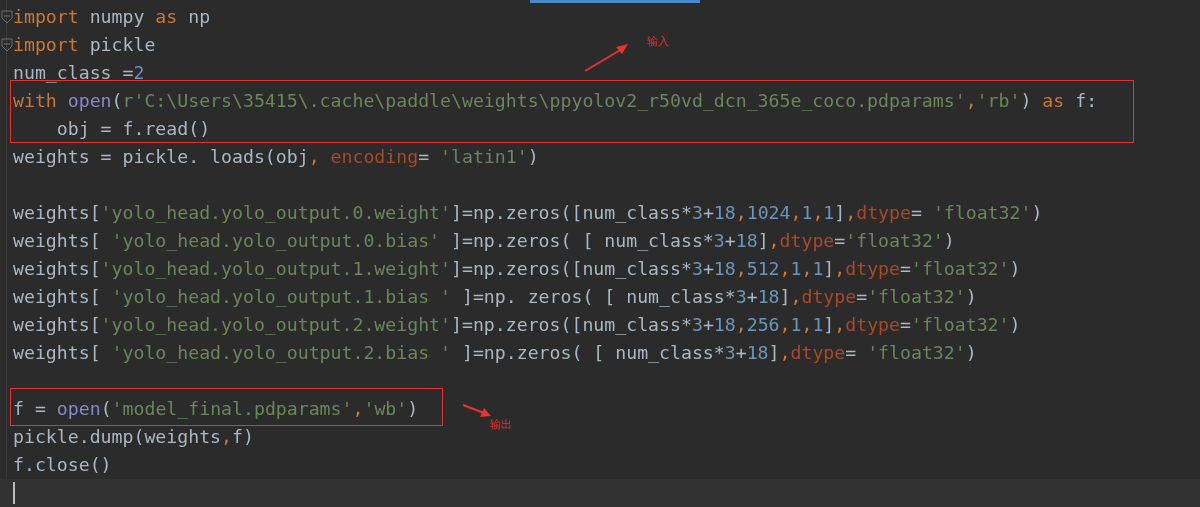 This screenshot has height=507, width=1200. I want to click on code-line: pickle.dump(weights,f), so click(133, 436).